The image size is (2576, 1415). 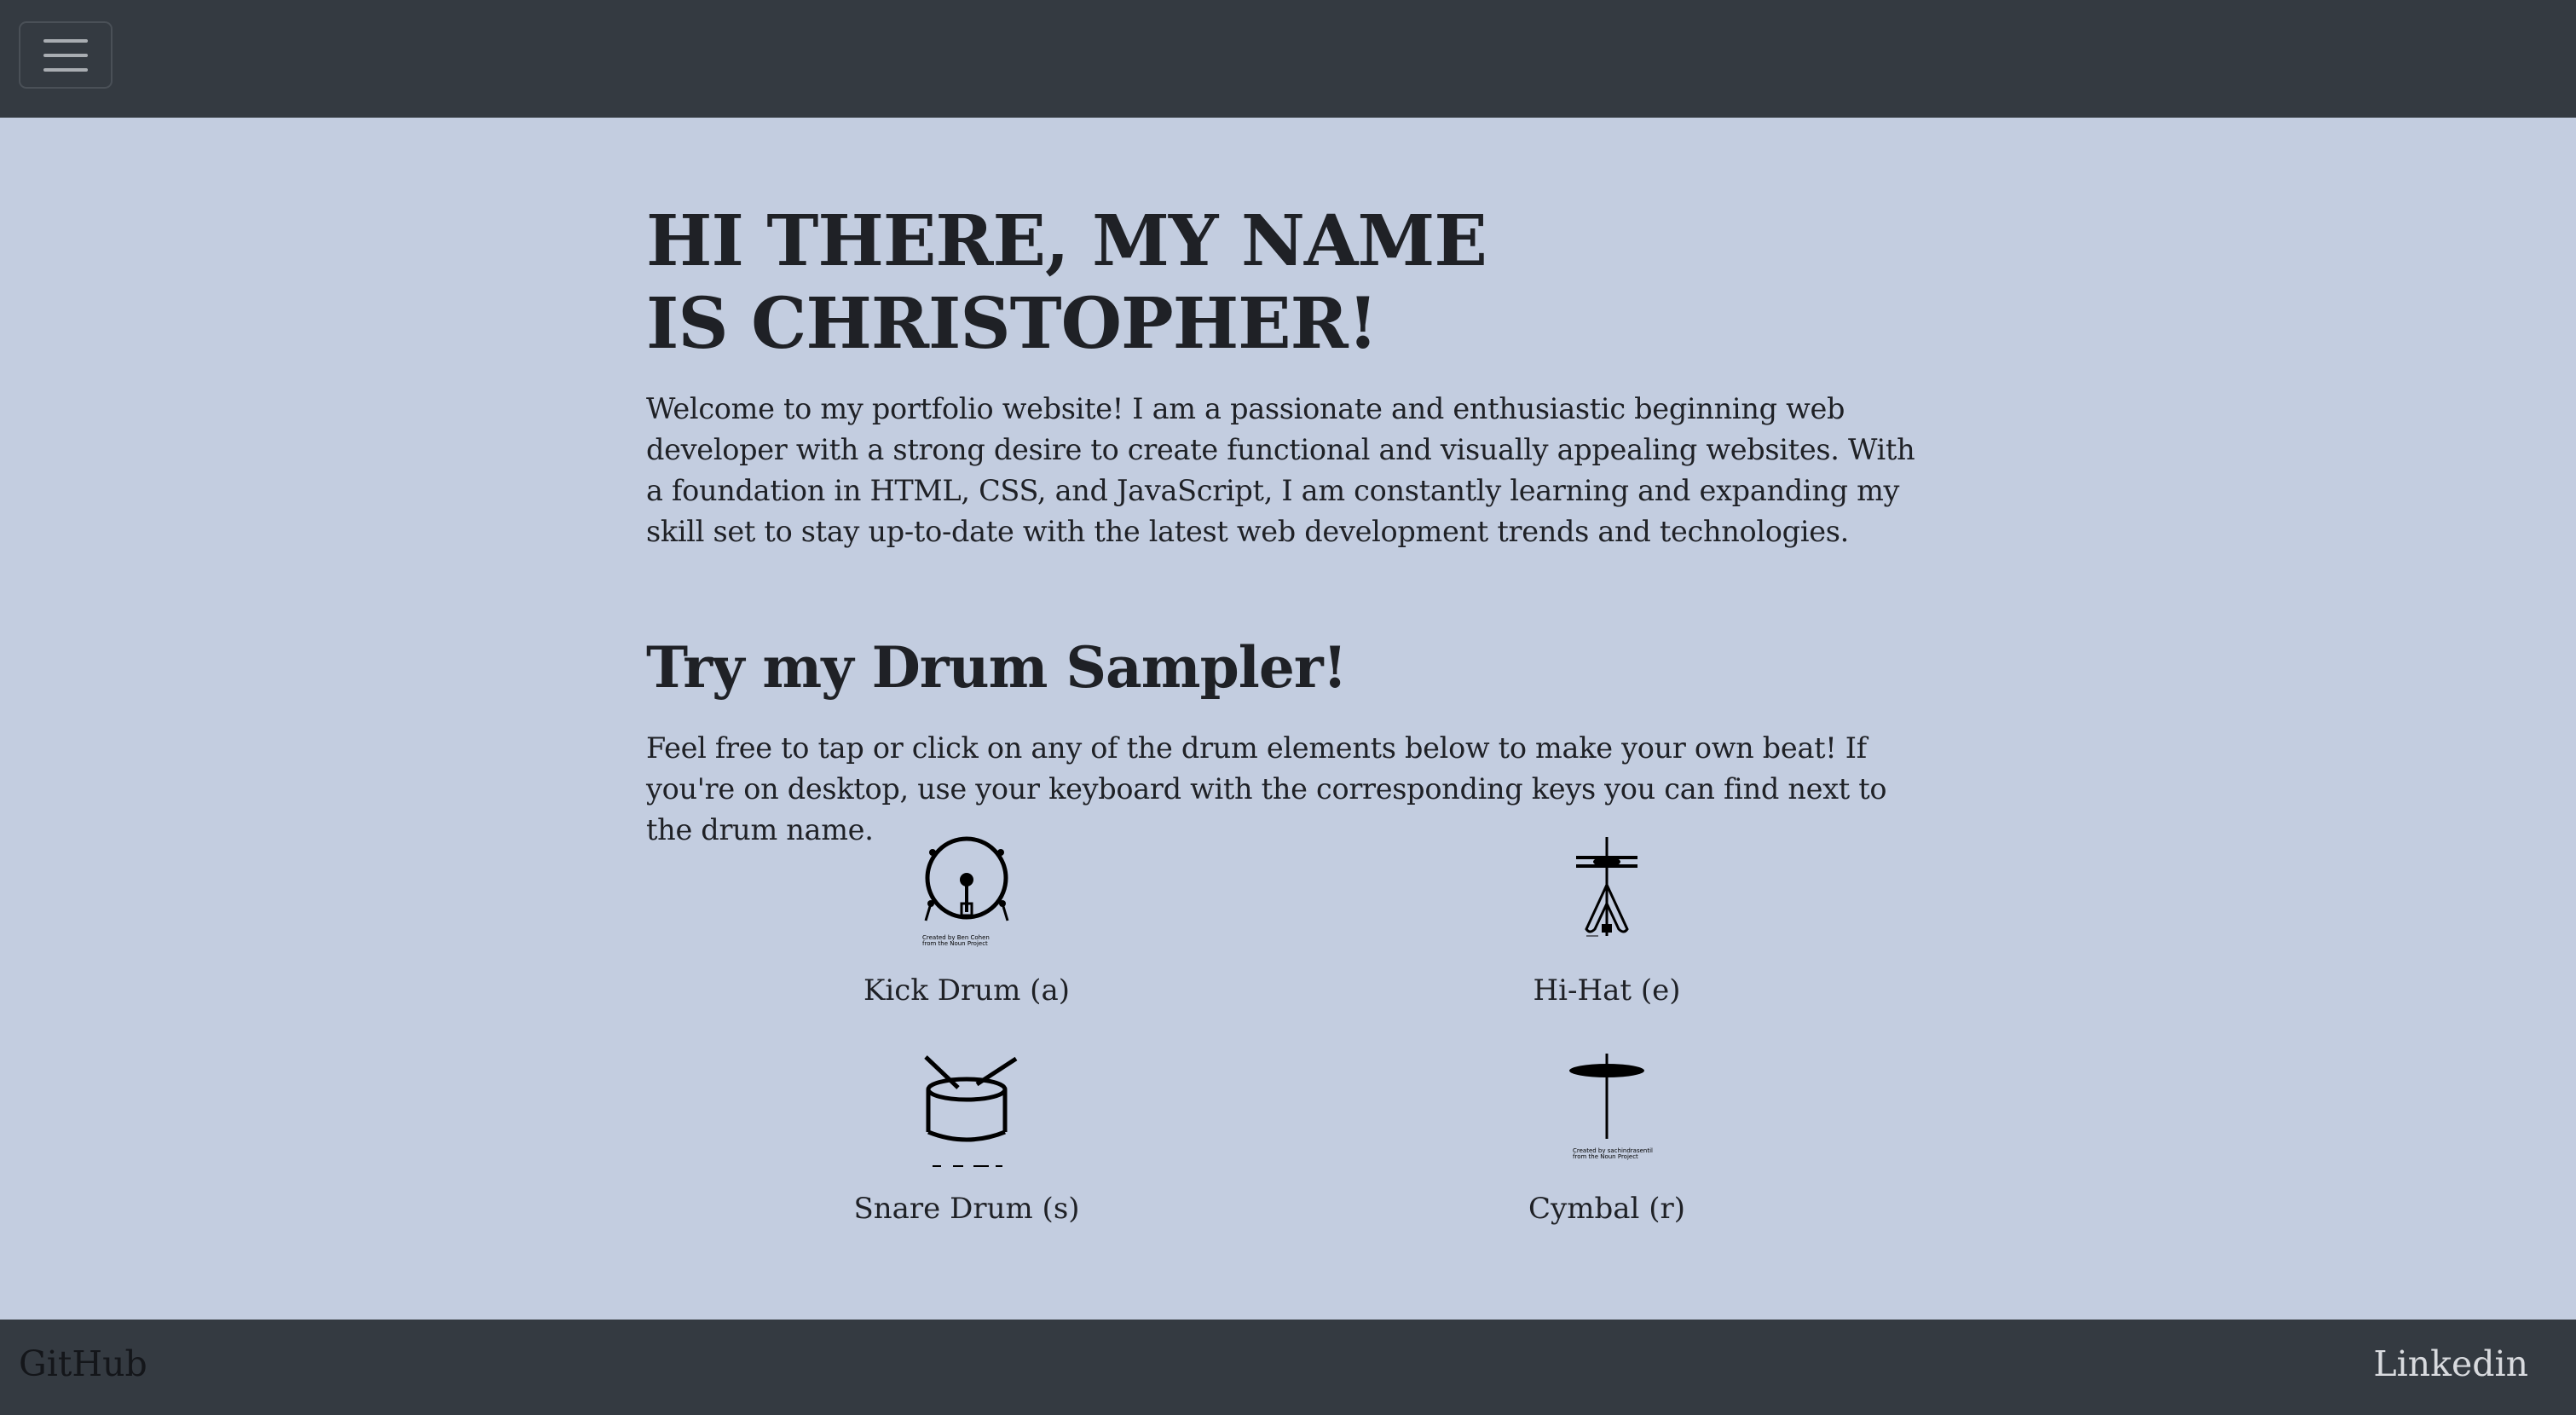 I want to click on navbar-toggle-button, so click(x=66, y=55).